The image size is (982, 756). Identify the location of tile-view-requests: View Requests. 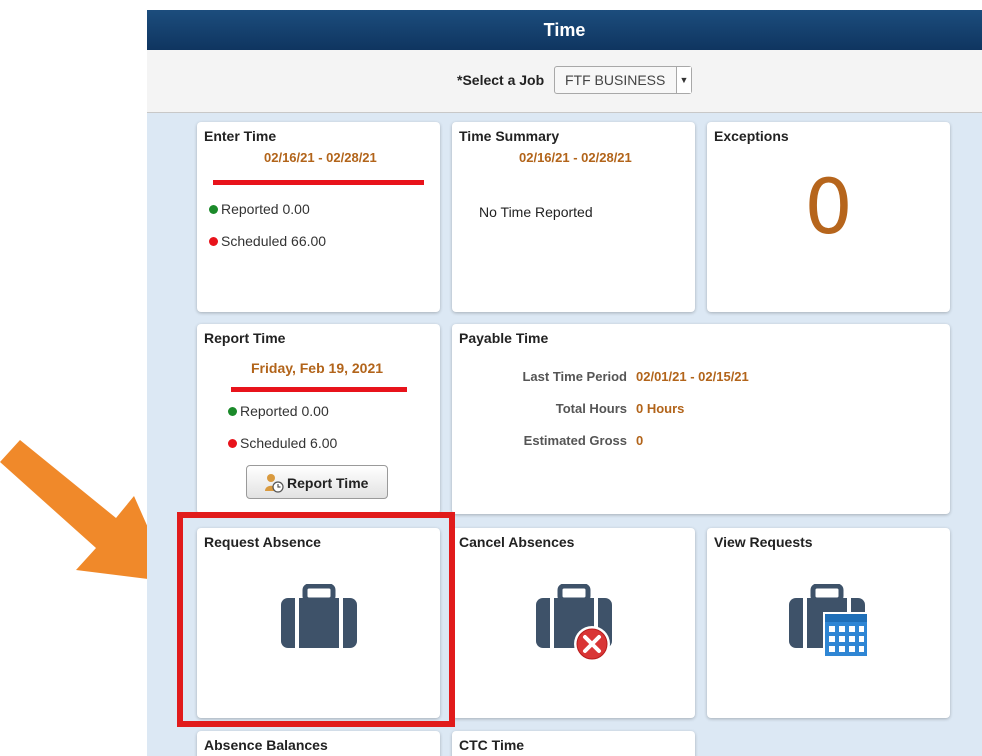
(828, 623).